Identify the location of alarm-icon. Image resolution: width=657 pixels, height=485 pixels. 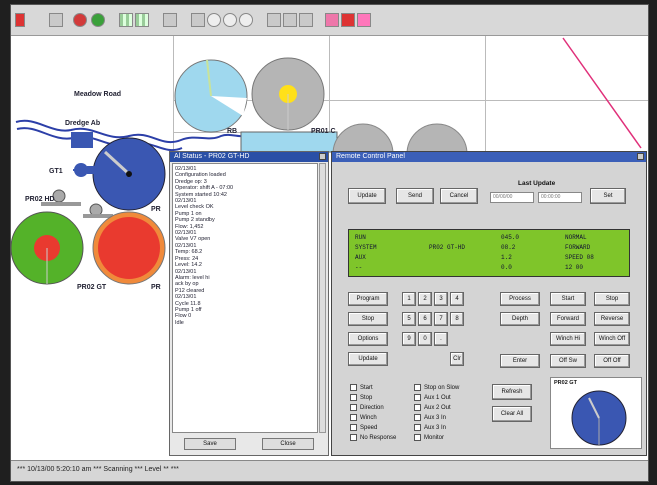
(348, 20).